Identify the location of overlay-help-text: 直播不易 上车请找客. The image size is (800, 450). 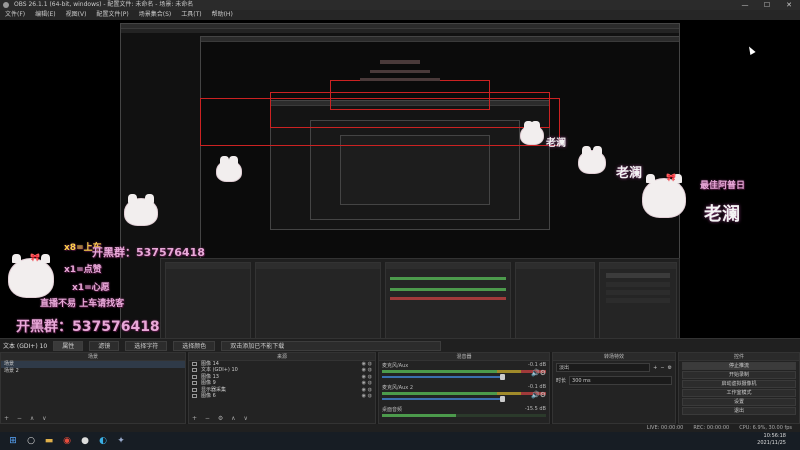
(82, 304).